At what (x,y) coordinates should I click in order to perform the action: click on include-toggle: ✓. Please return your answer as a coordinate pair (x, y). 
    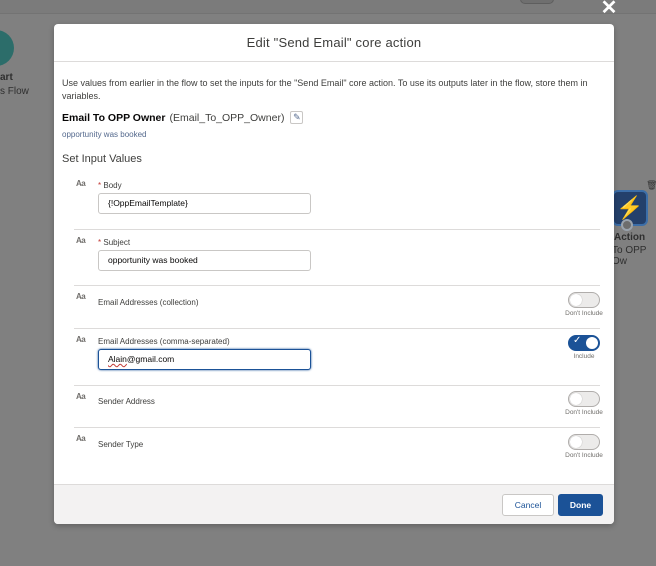
    Looking at the image, I should click on (584, 343).